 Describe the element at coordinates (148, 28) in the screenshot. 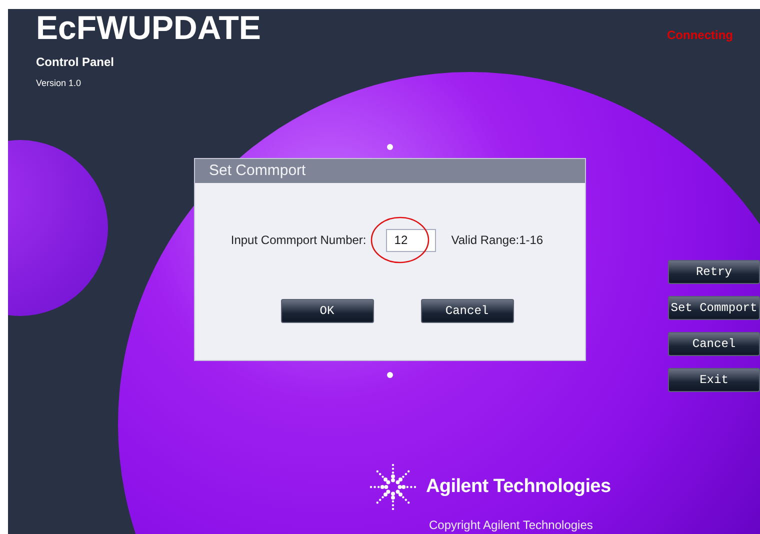

I see `app-title: EcFWUPDATE` at that location.